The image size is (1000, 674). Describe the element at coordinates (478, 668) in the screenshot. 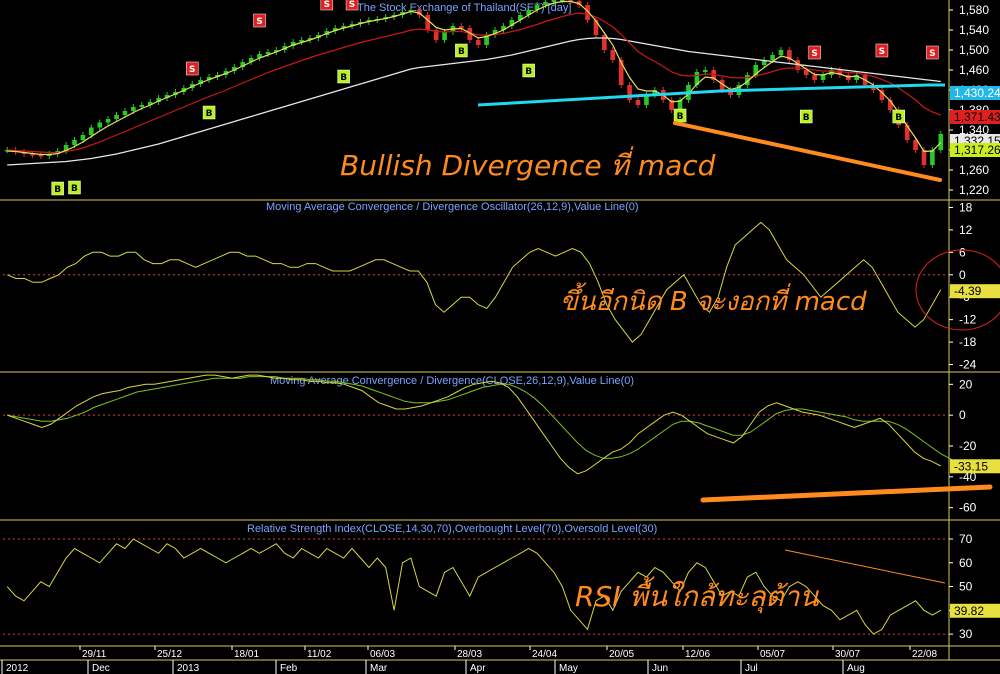

I see `period-label: Apr` at that location.